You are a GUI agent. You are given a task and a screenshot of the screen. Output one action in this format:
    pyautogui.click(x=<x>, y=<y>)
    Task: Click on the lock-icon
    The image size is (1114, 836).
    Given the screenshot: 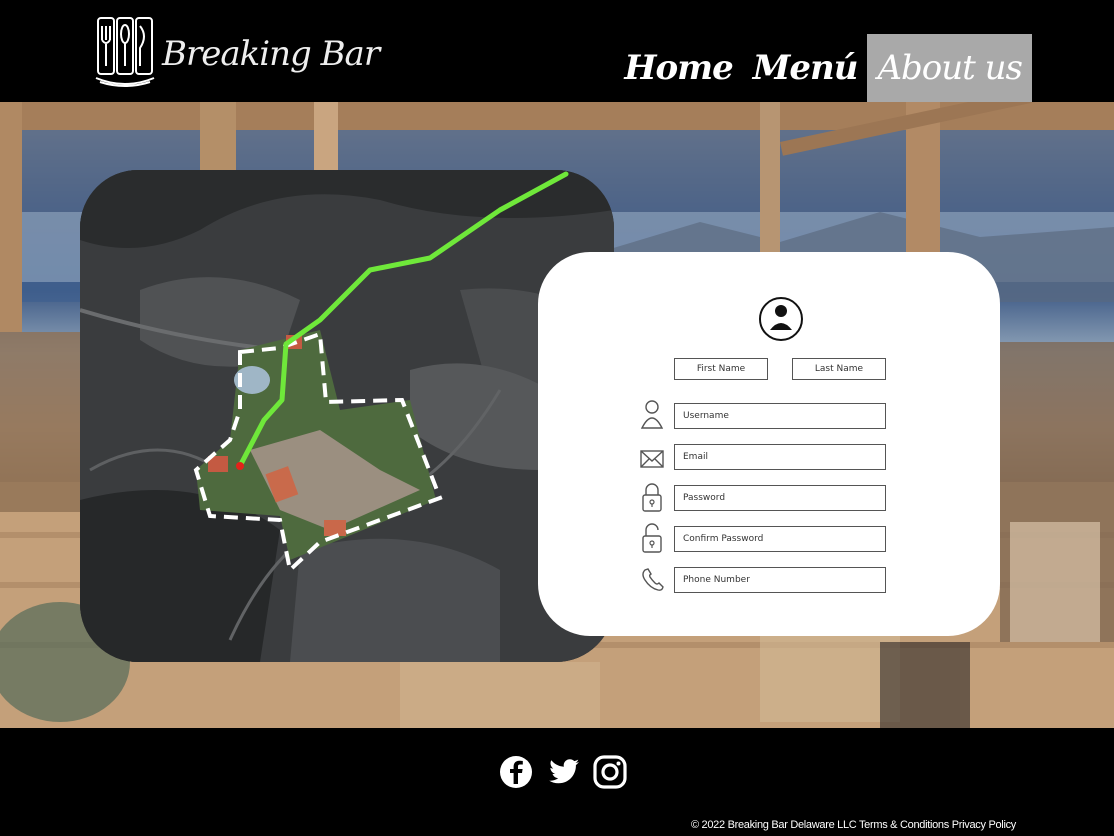 What is the action you would take?
    pyautogui.click(x=652, y=497)
    